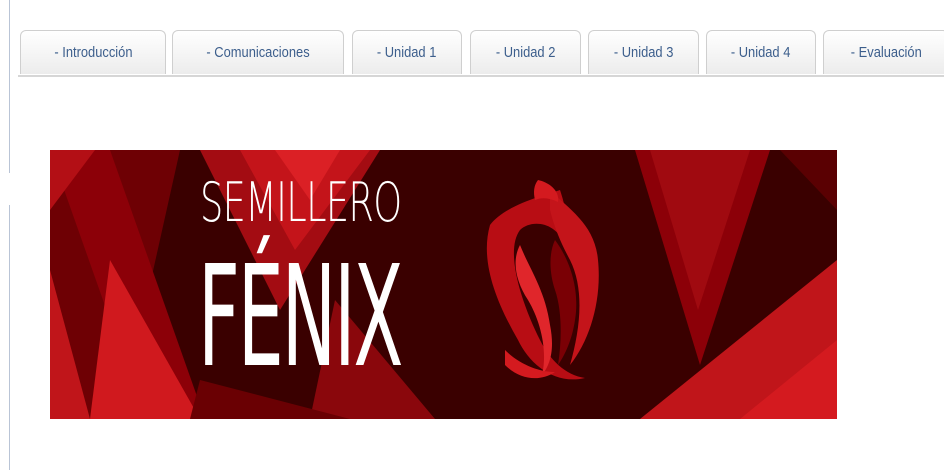  Describe the element at coordinates (9, 86) in the screenshot. I see `left-border-line` at that location.